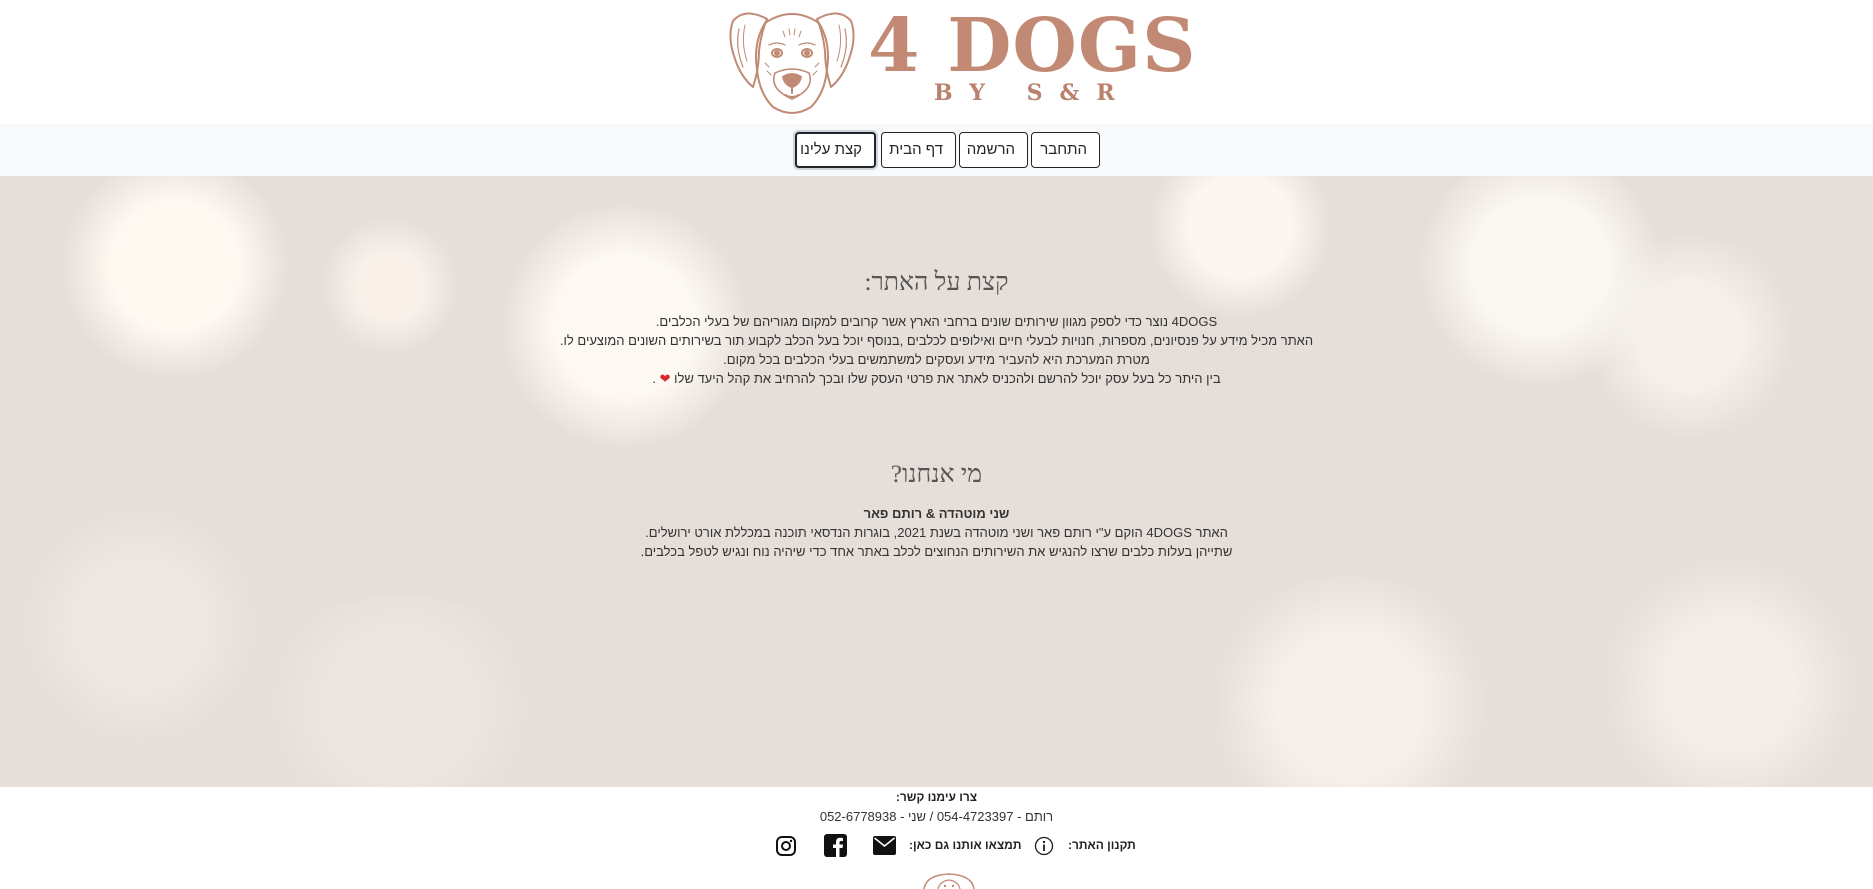  What do you see at coordinates (654, 378) in the screenshot?
I see `about-line-4-end: .` at bounding box center [654, 378].